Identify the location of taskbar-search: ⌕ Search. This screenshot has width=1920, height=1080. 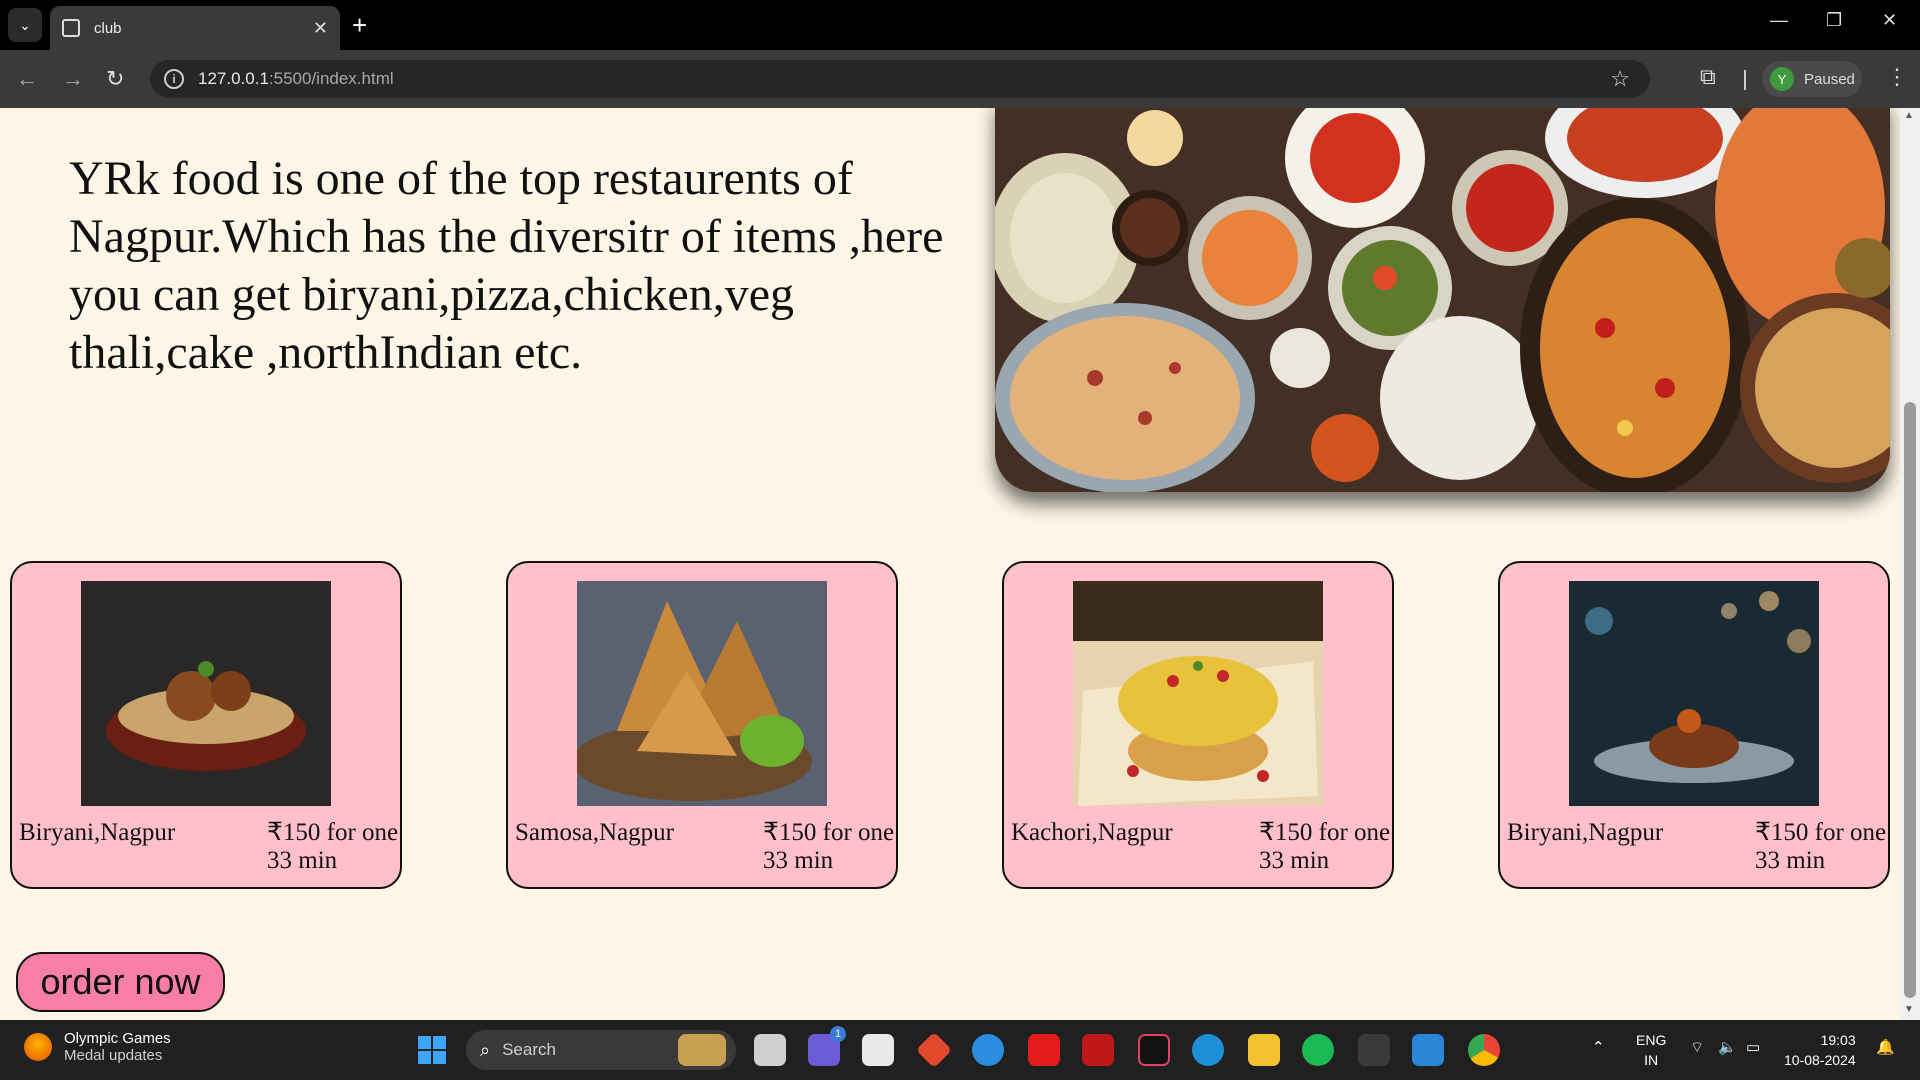
(601, 1050).